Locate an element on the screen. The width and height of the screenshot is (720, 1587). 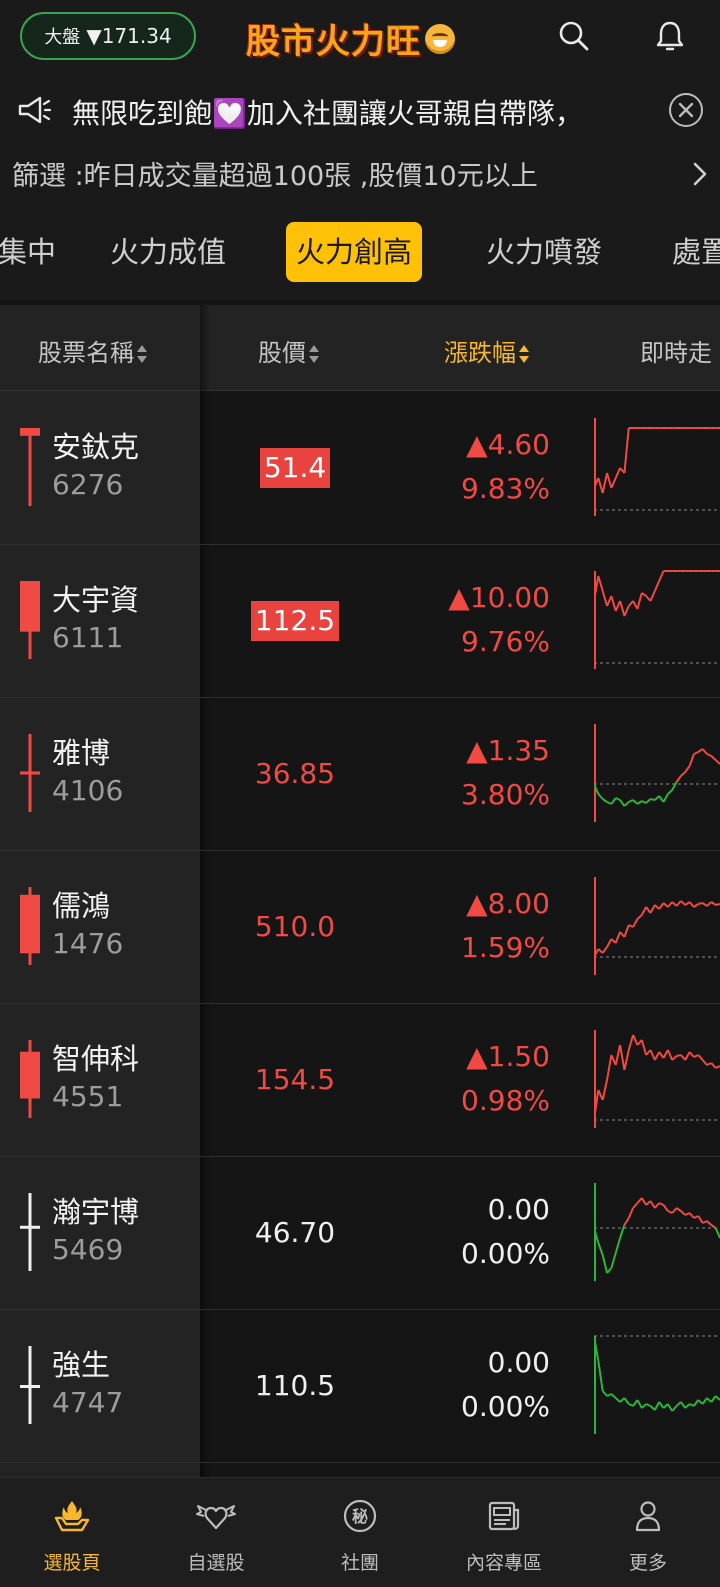
table-row: 大宇資 6111 112.5 ▲10.00 9.76% is located at coordinates (360, 621).